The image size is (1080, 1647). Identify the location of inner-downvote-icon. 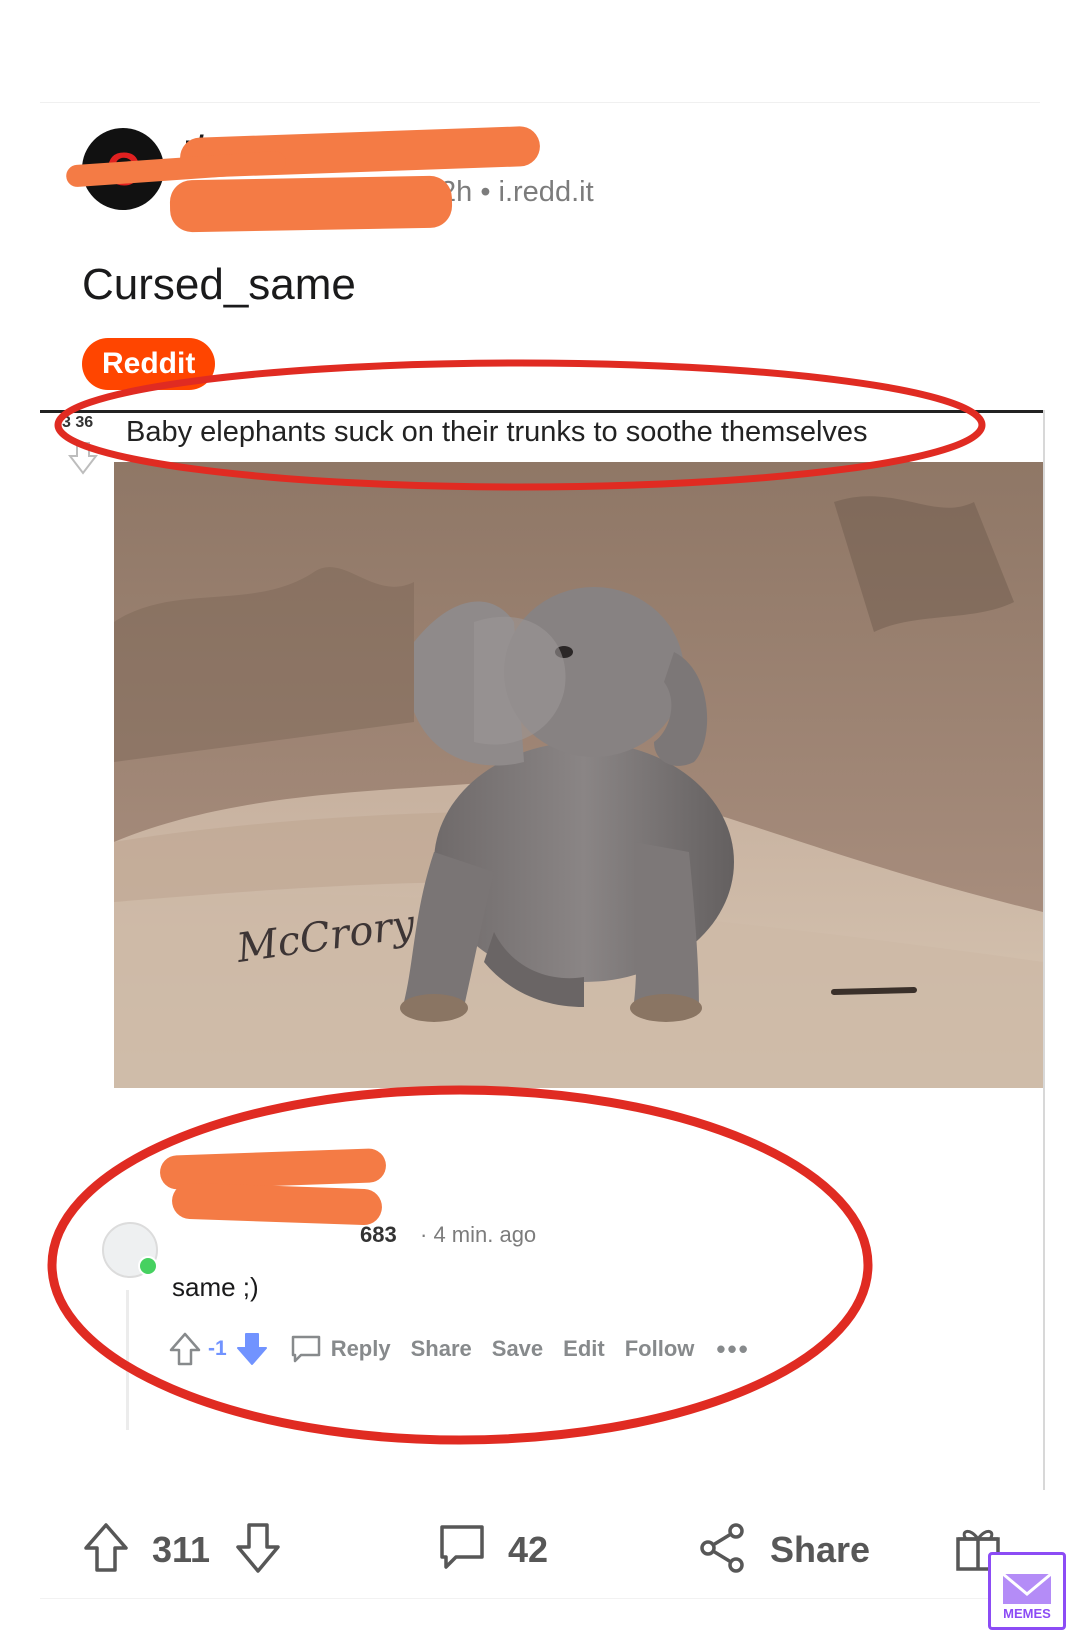
(83, 458).